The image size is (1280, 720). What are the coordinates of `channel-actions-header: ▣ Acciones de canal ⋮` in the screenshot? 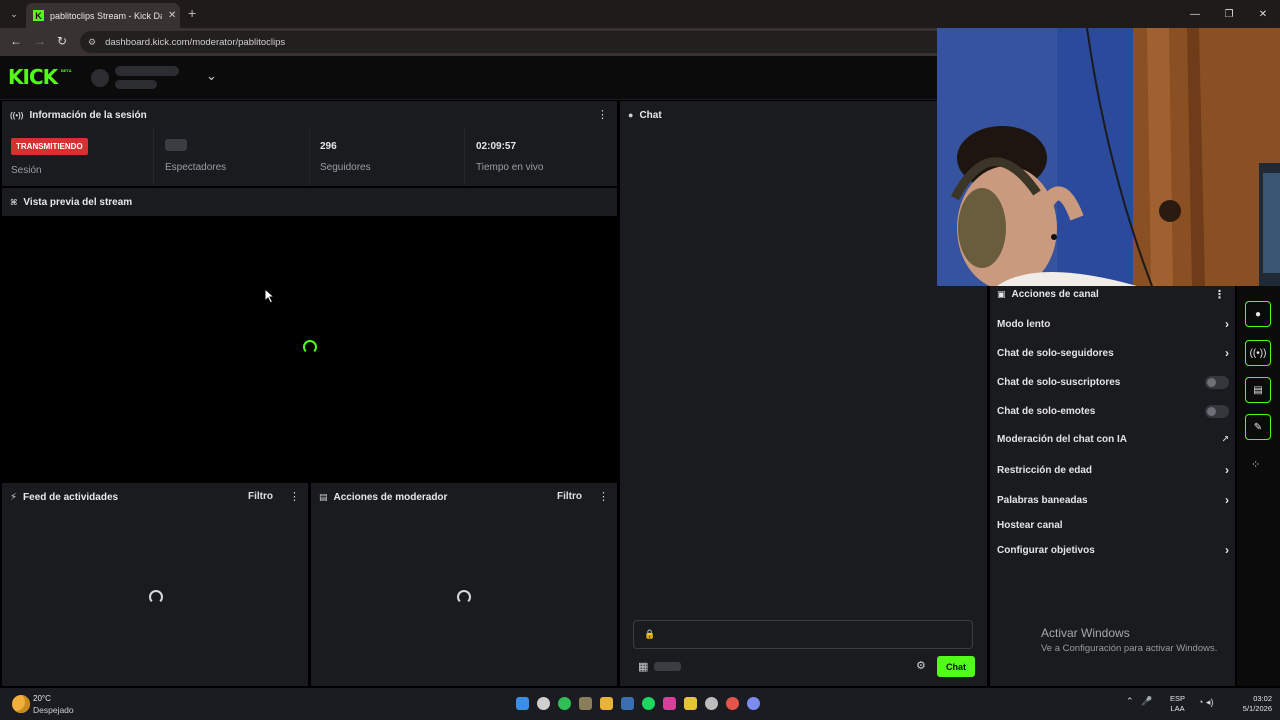 It's located at (1112, 294).